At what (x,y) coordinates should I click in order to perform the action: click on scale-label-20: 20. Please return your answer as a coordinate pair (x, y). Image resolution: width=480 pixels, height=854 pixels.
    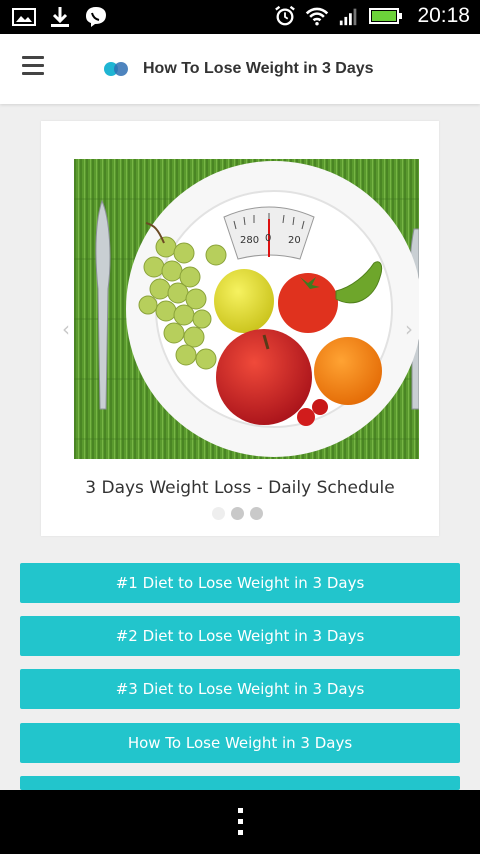
    Looking at the image, I should click on (294, 240).